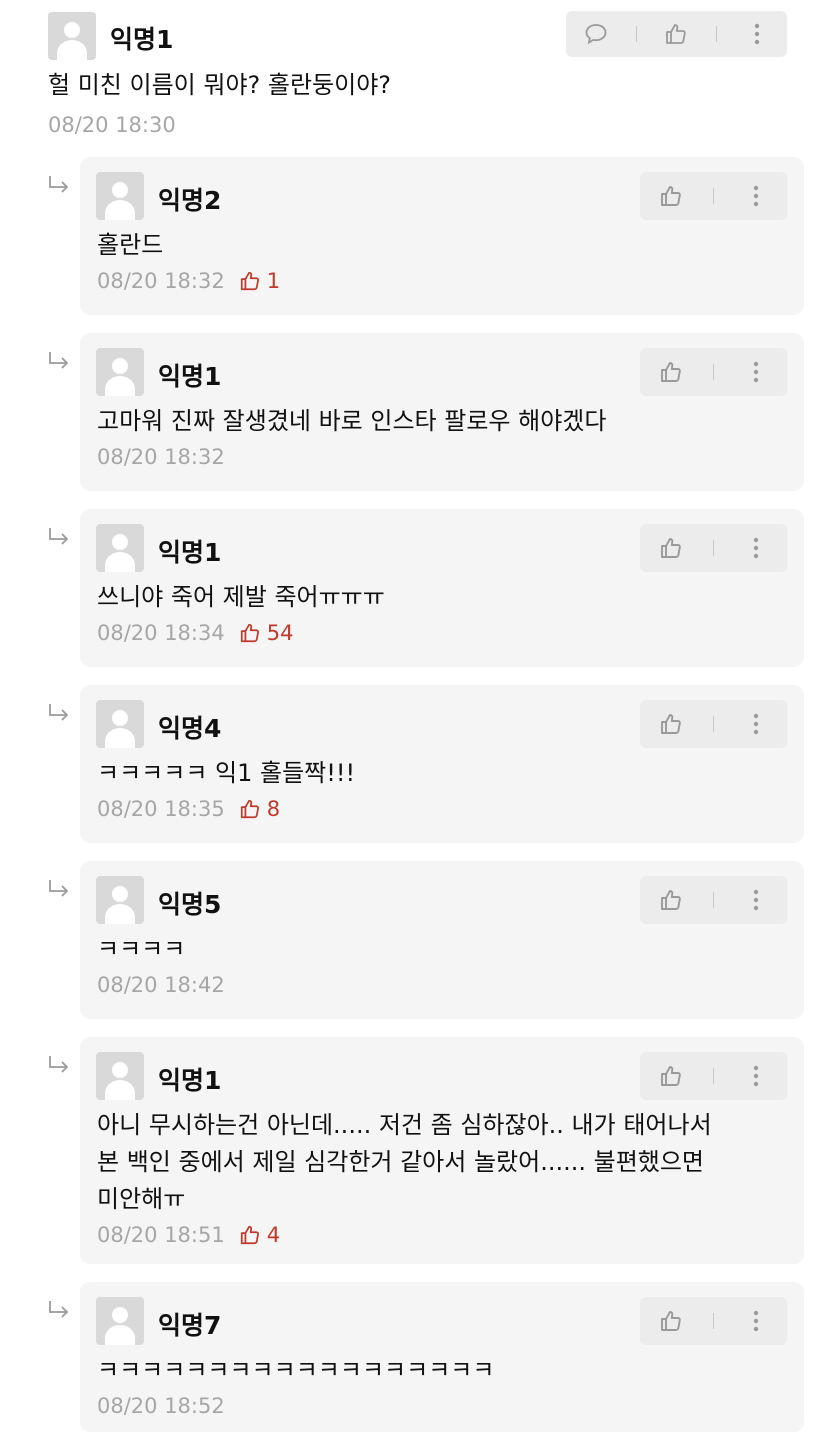 Image resolution: width=835 pixels, height=1439 pixels. I want to click on reply-box: 익명2 홀란드 08/20 18:32 1, so click(442, 236).